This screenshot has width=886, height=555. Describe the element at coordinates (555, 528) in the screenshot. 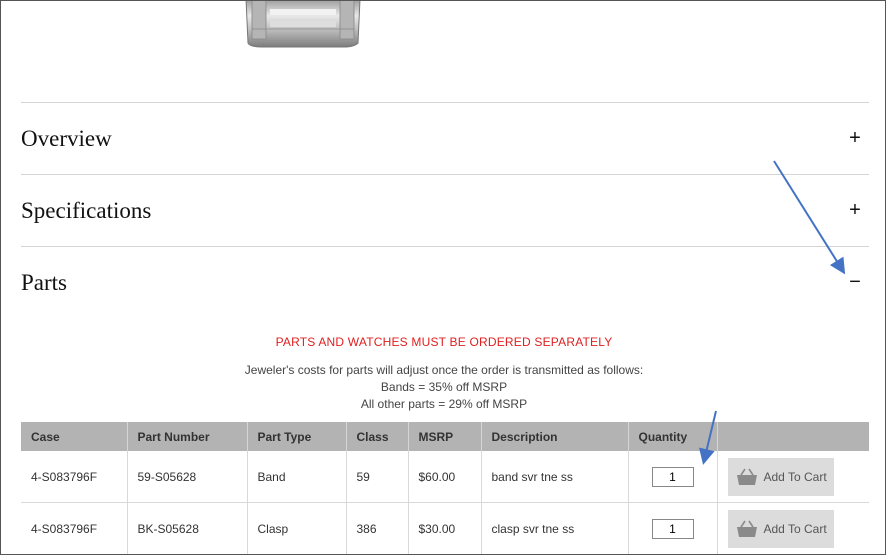

I see `description-cell: clasp svr tne ss` at that location.